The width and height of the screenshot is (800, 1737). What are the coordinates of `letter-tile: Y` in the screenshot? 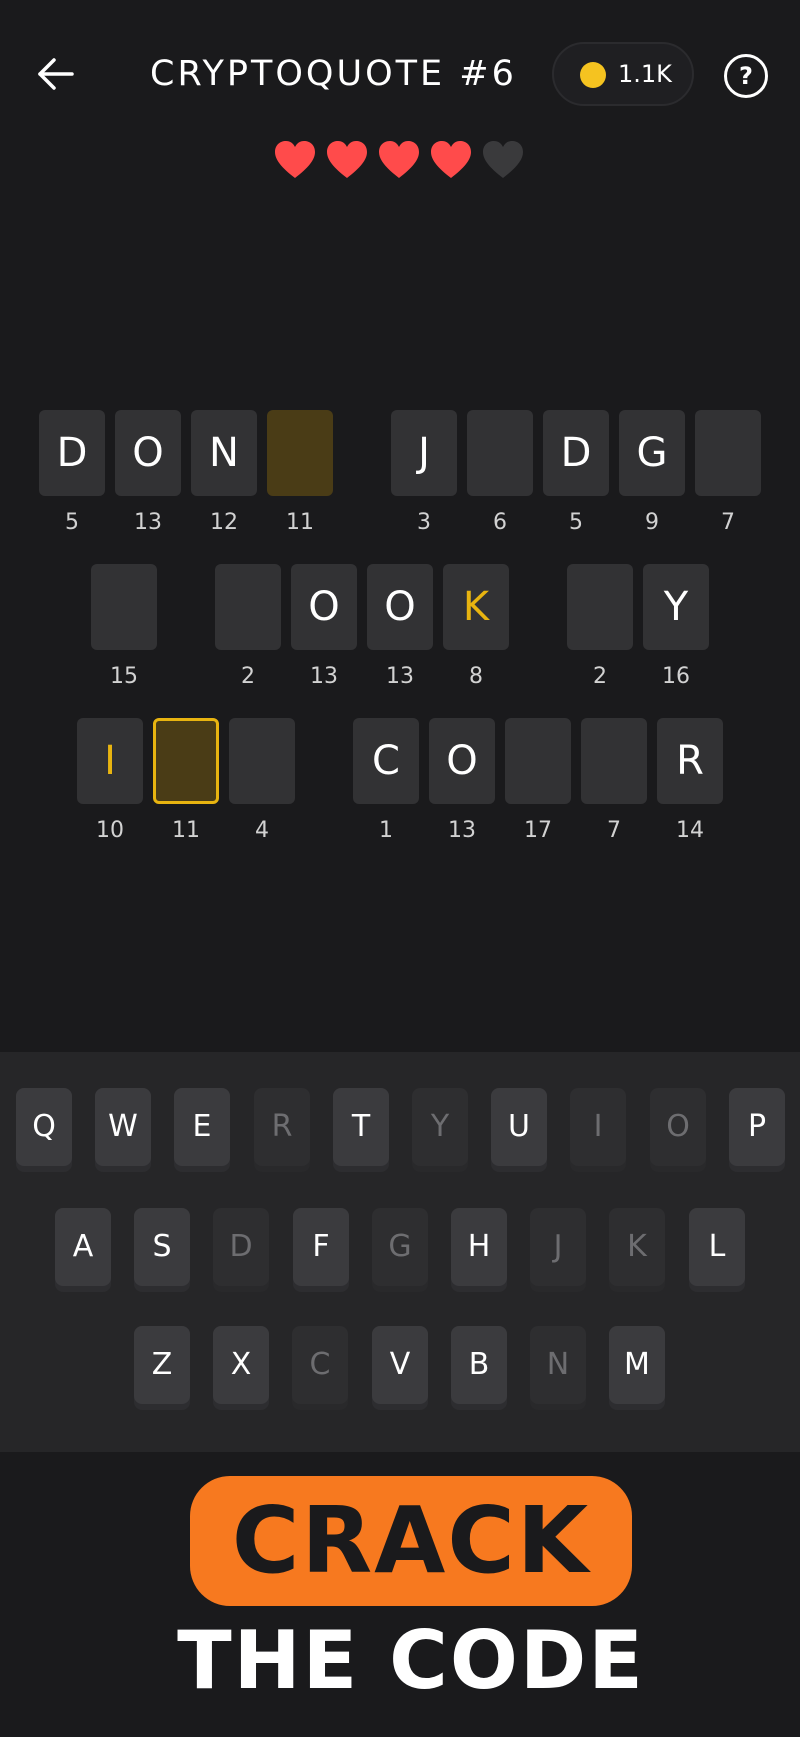 It's located at (676, 607).